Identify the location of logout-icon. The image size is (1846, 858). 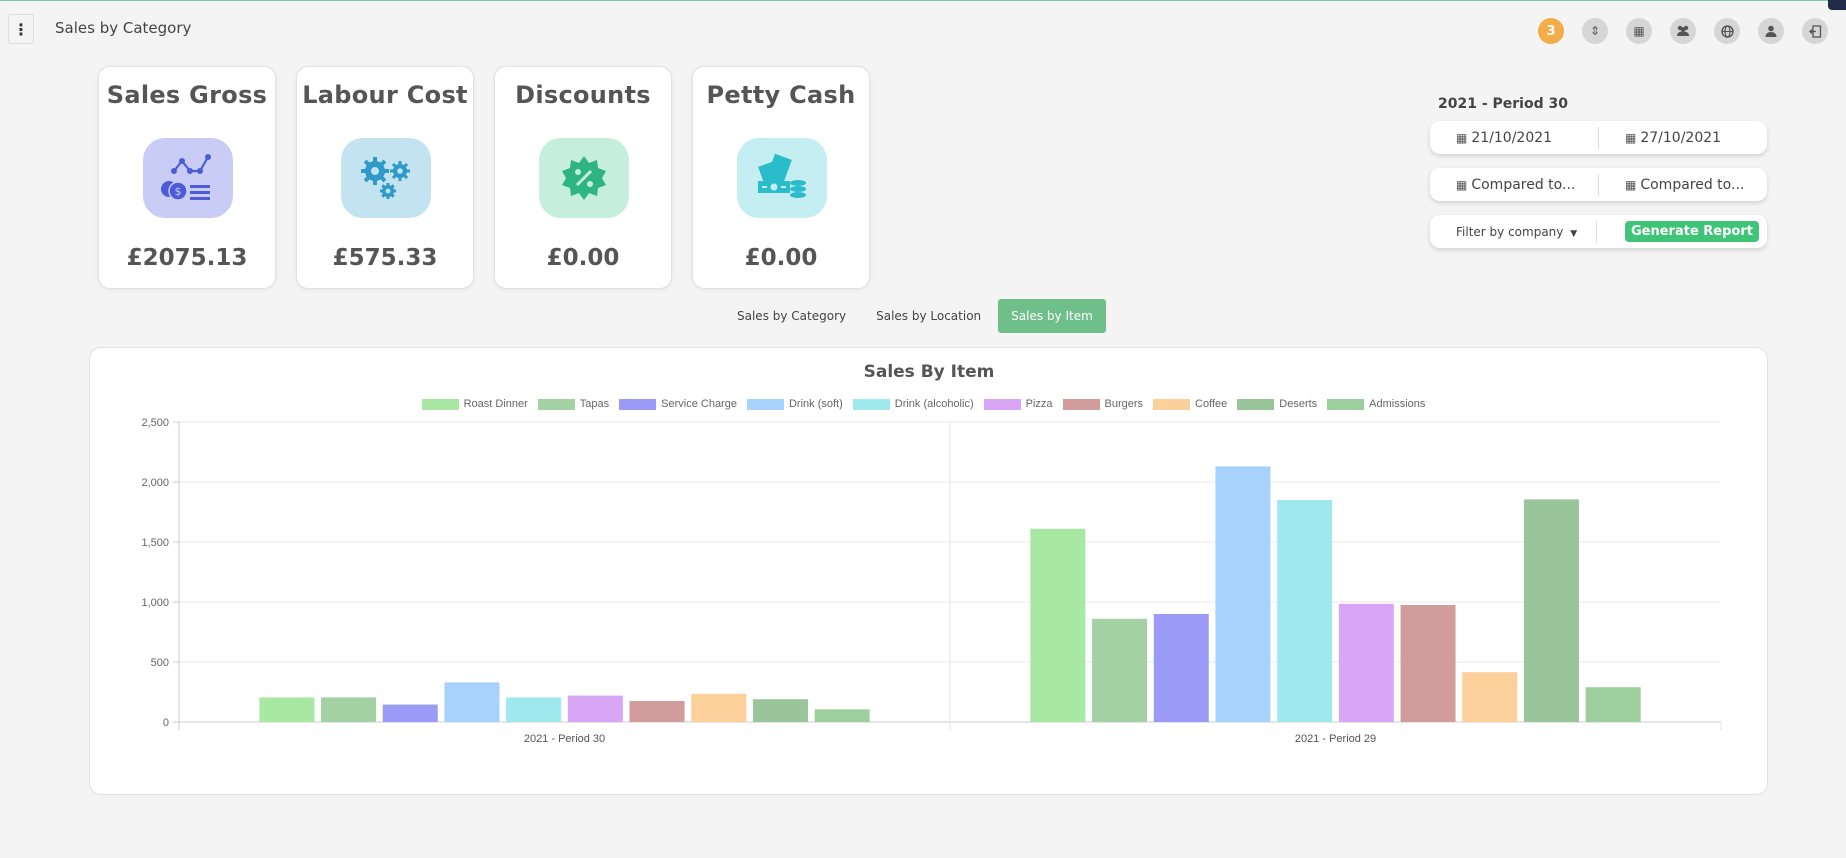
(1815, 31).